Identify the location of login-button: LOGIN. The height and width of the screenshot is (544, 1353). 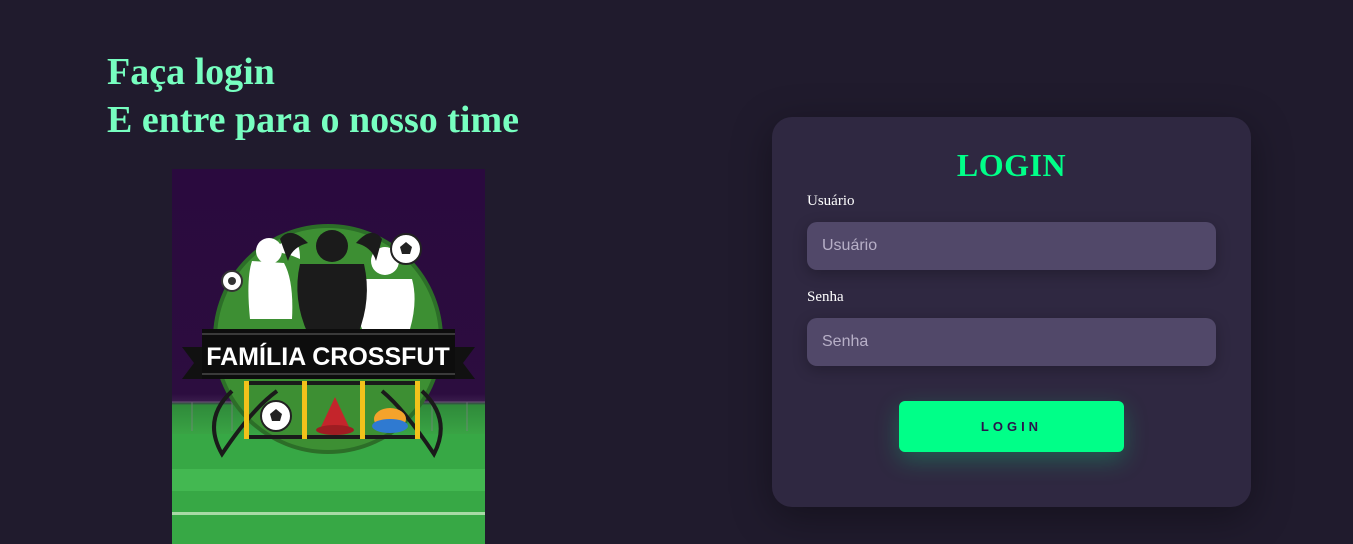
(1011, 426).